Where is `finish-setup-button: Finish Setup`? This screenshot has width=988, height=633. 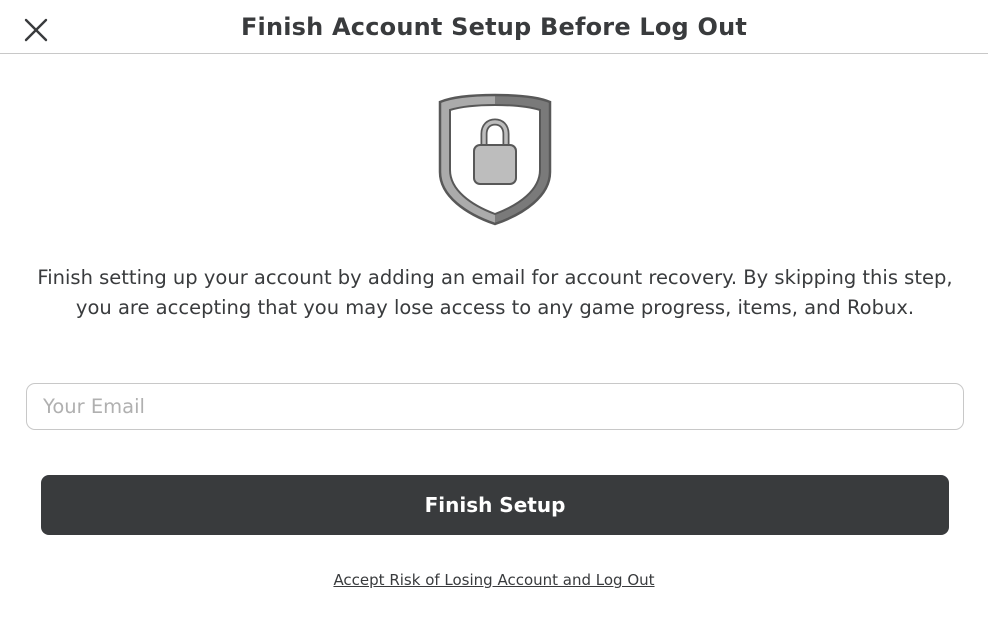 finish-setup-button: Finish Setup is located at coordinates (495, 505).